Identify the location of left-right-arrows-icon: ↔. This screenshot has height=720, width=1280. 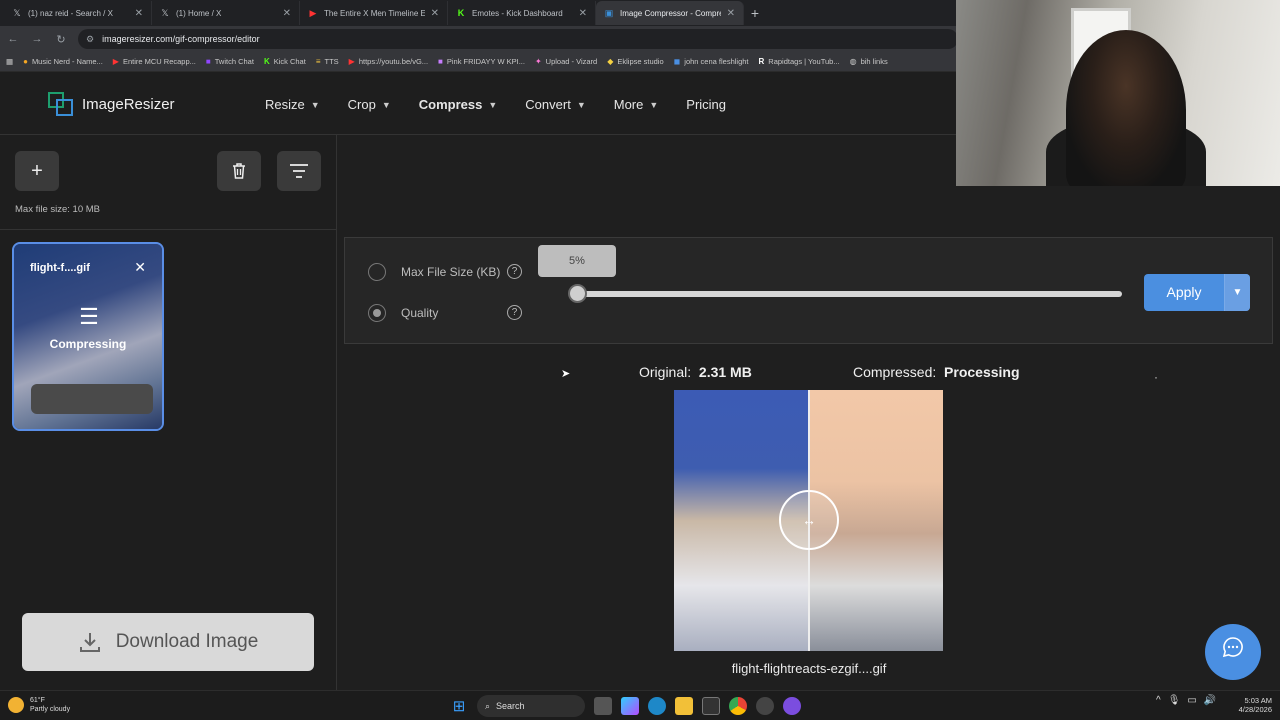
(809, 520).